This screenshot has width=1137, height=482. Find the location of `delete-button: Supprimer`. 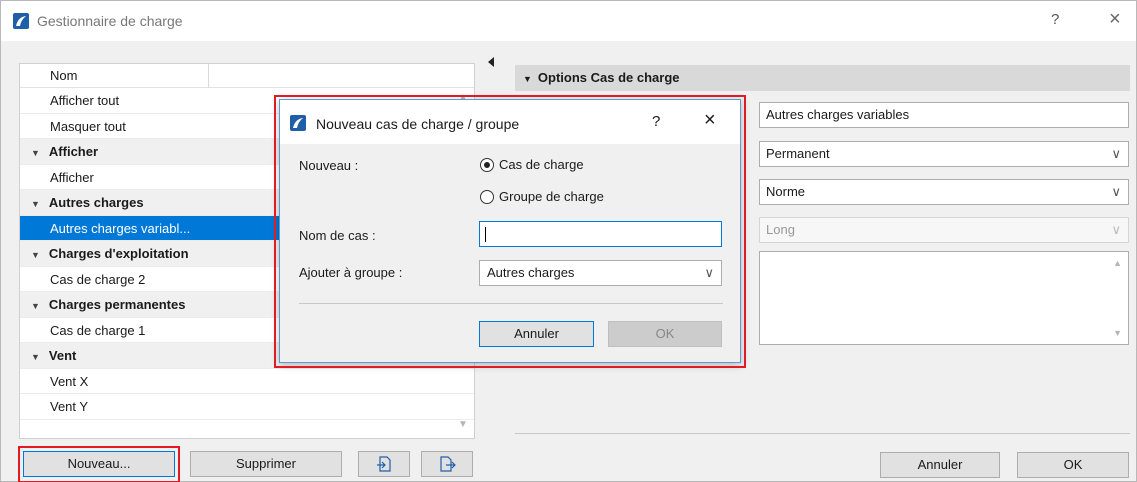

delete-button: Supprimer is located at coordinates (266, 464).